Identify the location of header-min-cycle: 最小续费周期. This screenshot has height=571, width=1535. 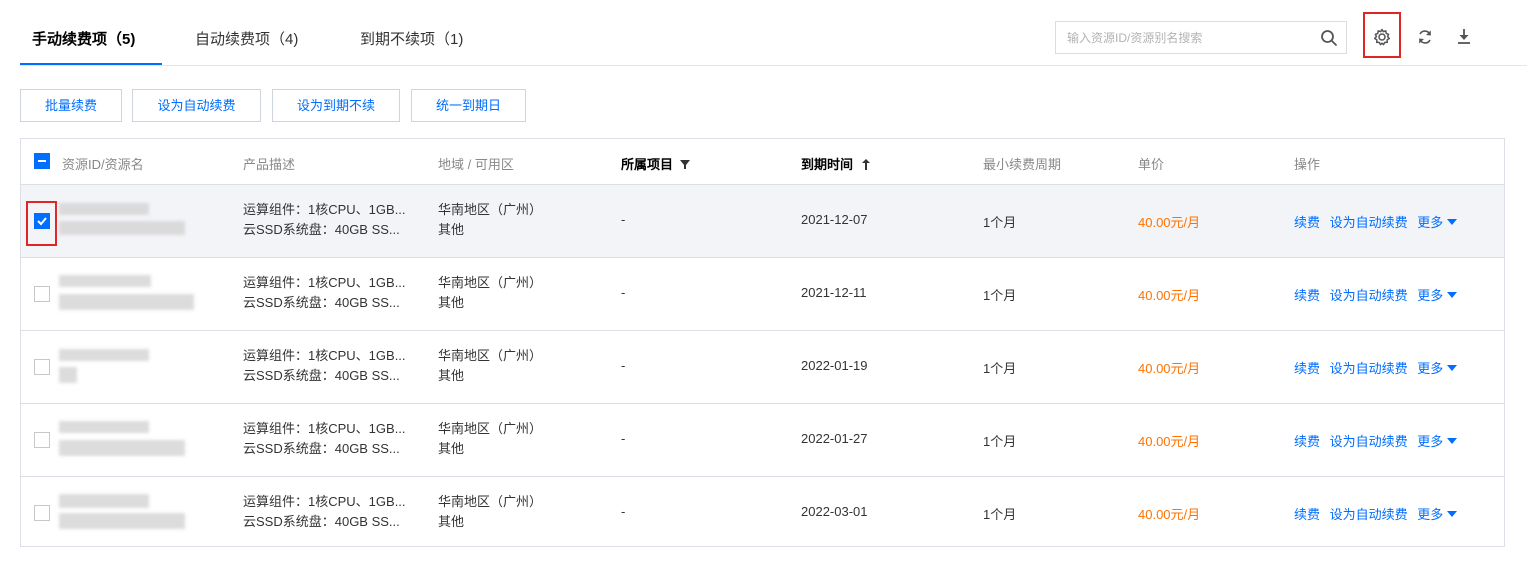
(1022, 164).